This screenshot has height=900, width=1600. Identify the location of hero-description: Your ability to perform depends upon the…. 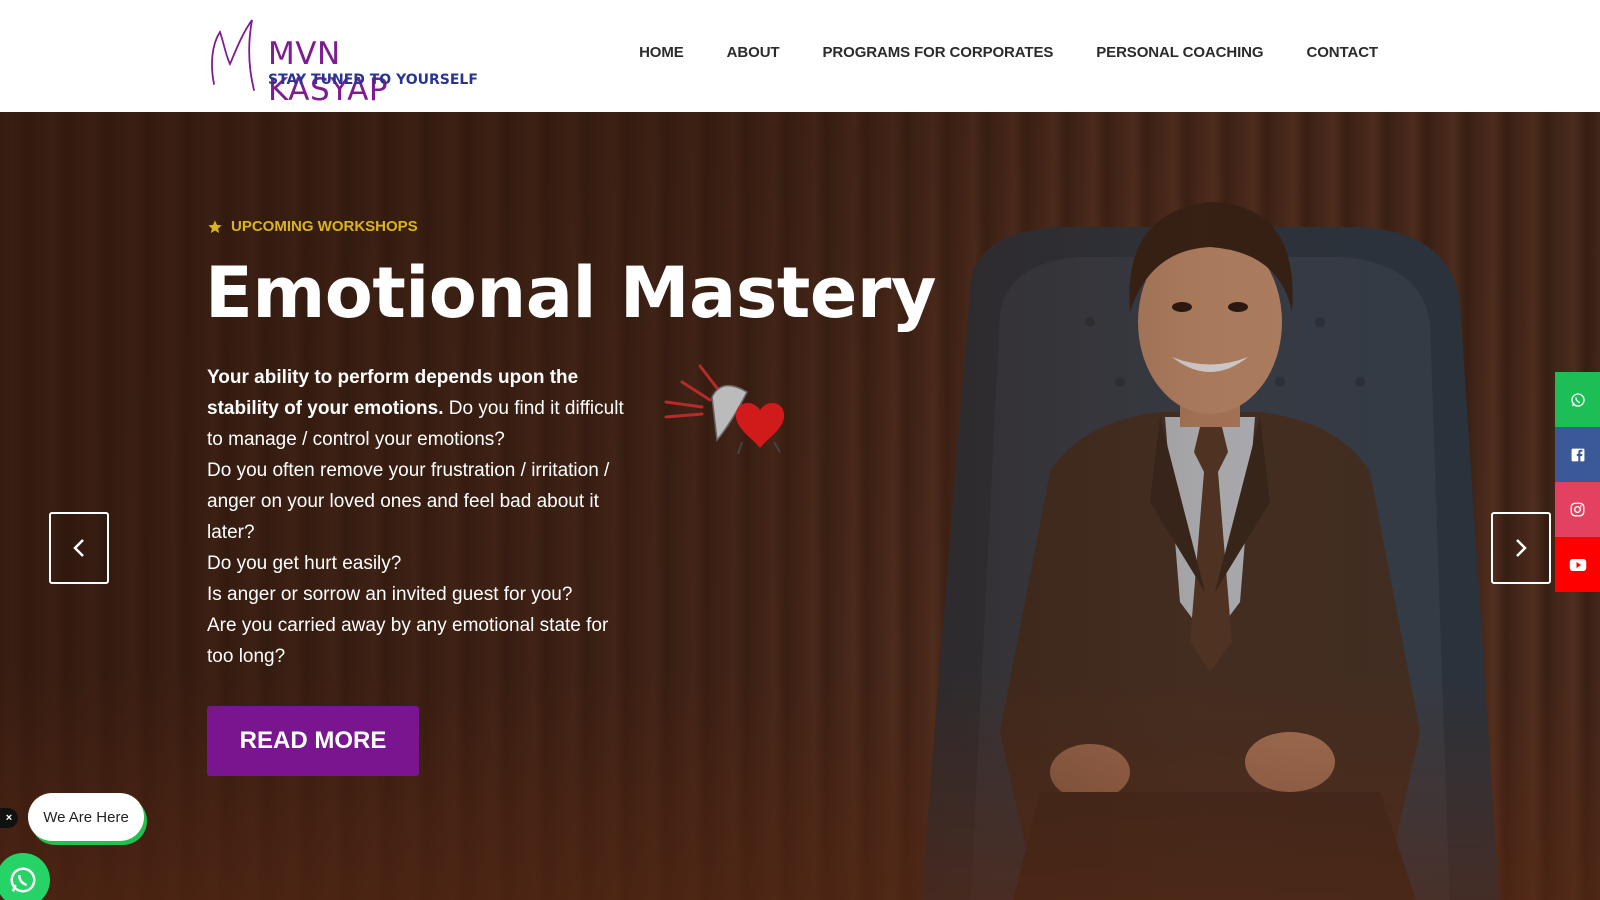
(417, 517).